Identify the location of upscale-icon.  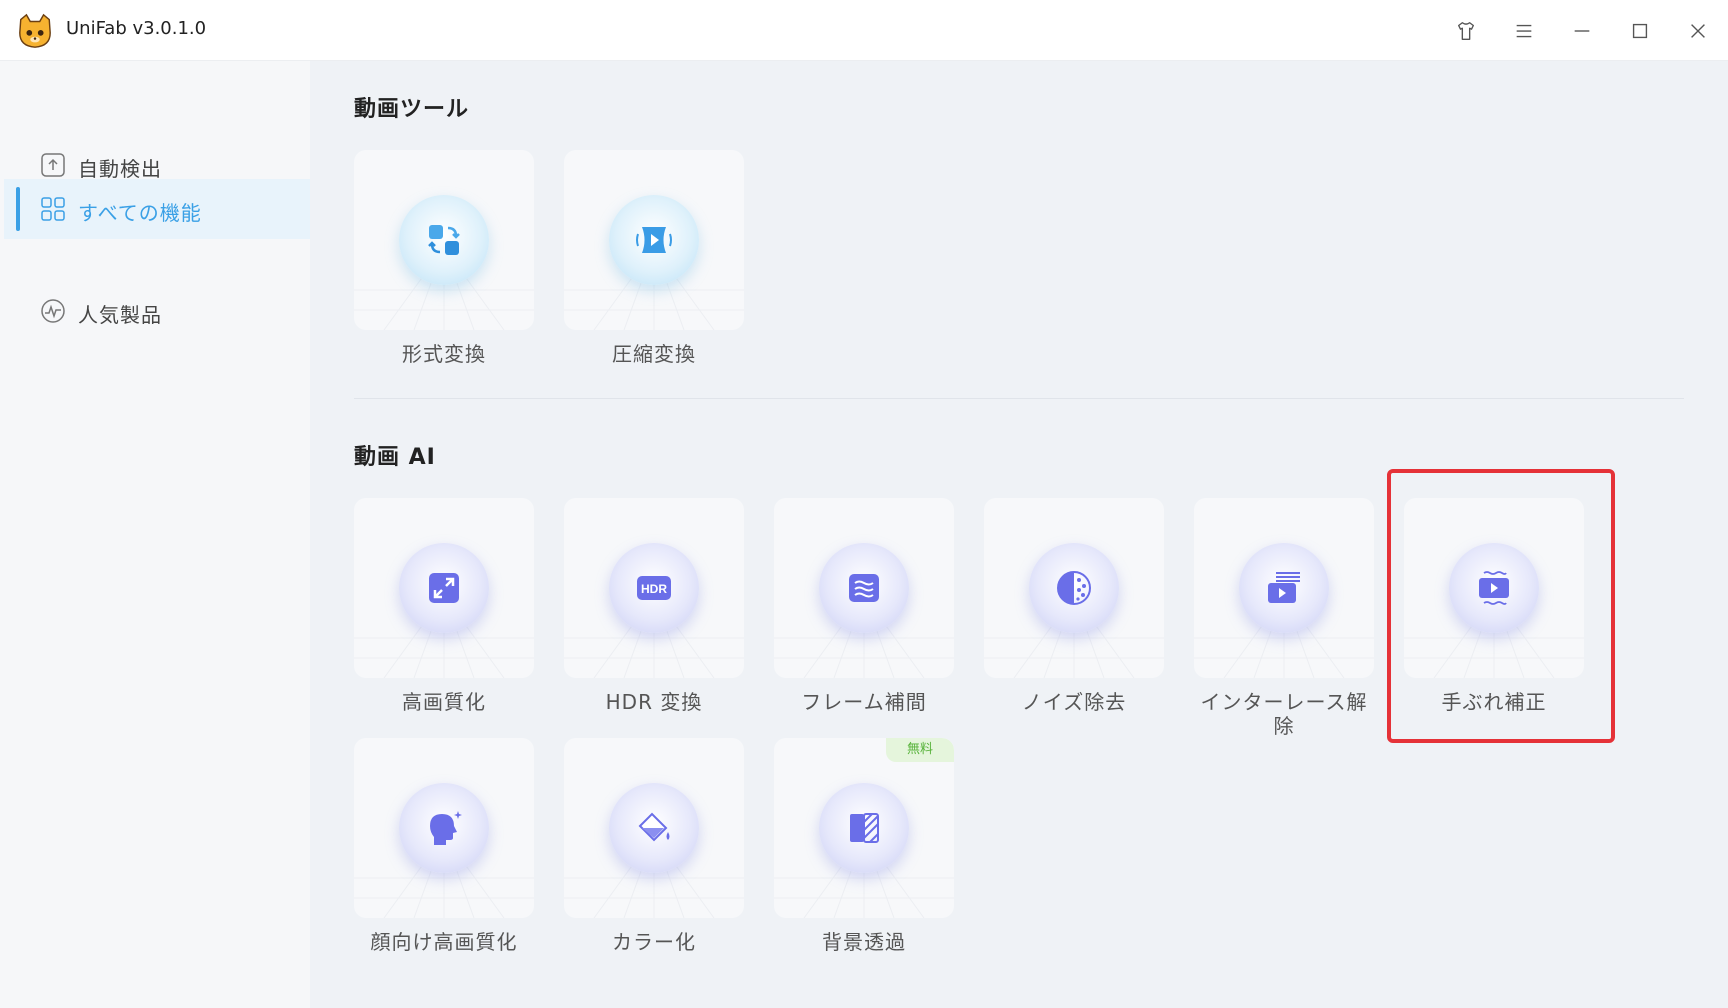
(444, 588).